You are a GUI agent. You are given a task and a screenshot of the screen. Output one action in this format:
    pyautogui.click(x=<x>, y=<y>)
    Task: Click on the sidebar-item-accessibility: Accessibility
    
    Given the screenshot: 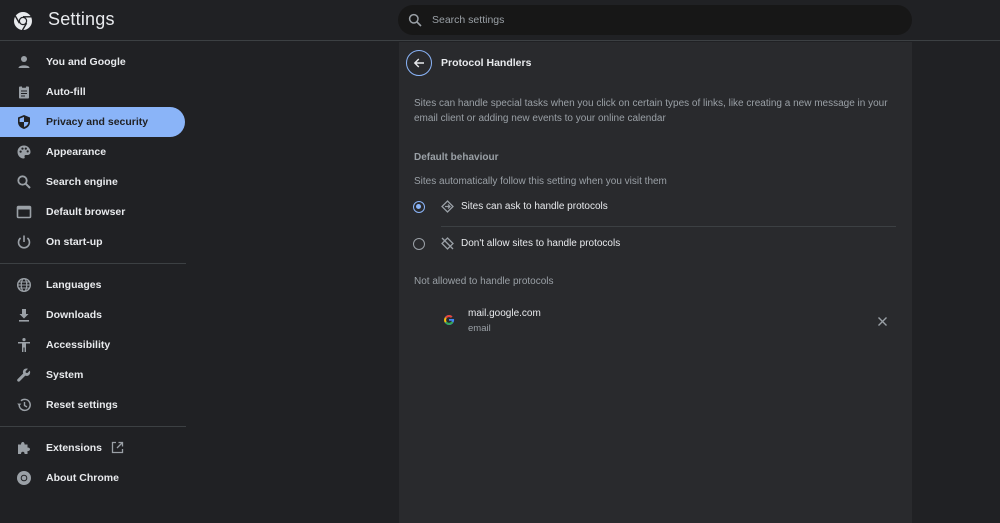 What is the action you would take?
    pyautogui.click(x=93, y=345)
    